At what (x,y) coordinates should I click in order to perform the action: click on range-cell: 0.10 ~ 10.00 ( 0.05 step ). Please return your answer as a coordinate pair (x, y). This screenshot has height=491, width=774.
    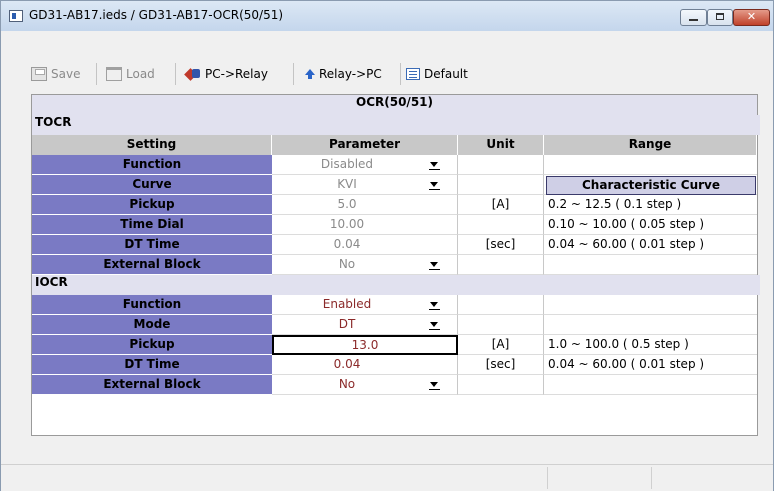
    Looking at the image, I should click on (650, 225).